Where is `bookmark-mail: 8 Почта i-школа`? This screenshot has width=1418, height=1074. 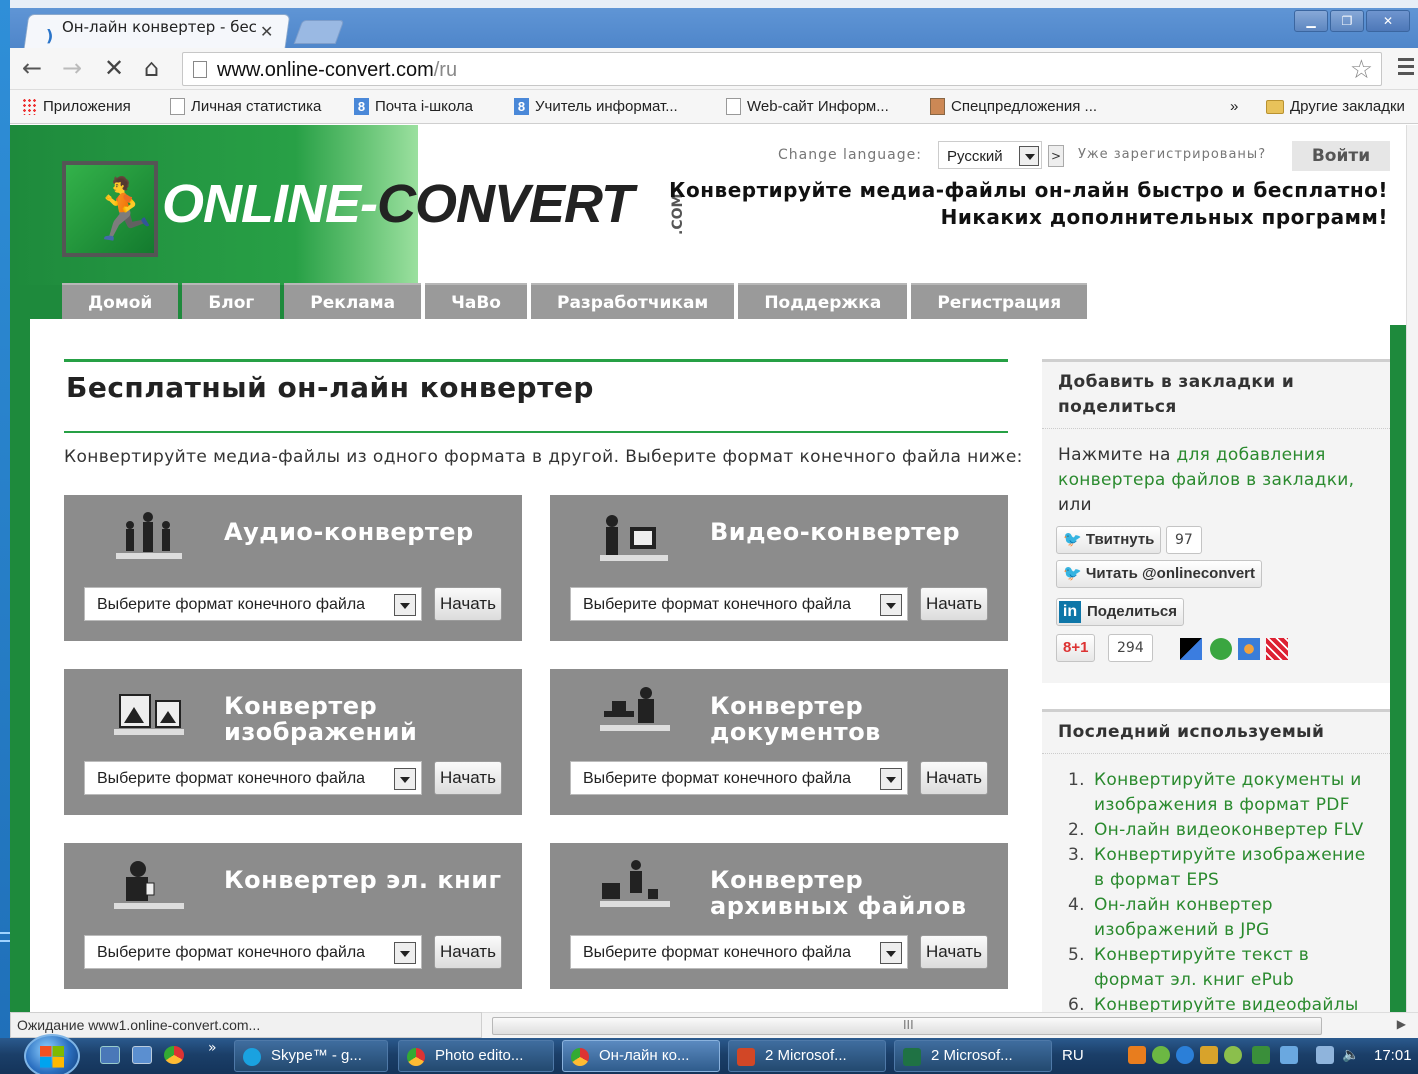 bookmark-mail: 8 Почта i-школа is located at coordinates (413, 106).